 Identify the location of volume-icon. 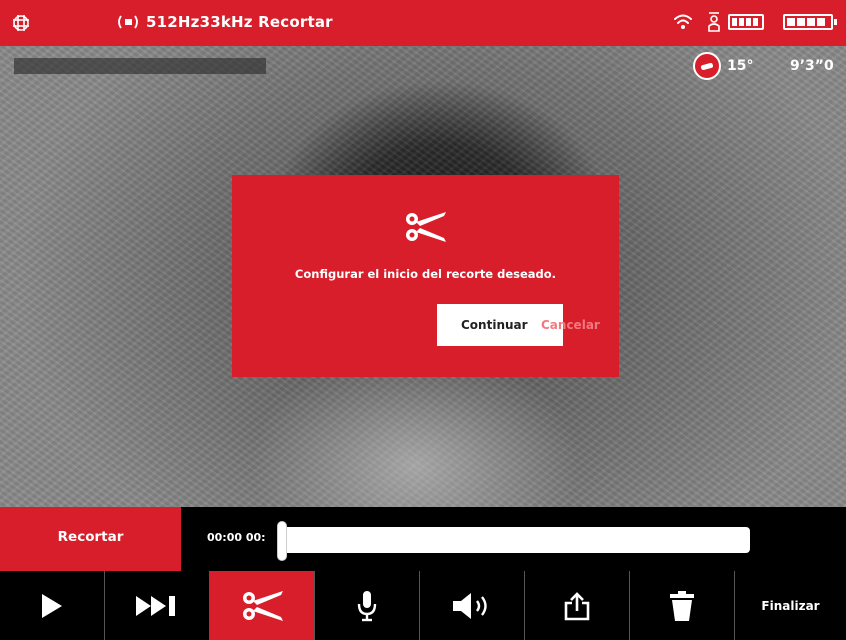
(470, 605).